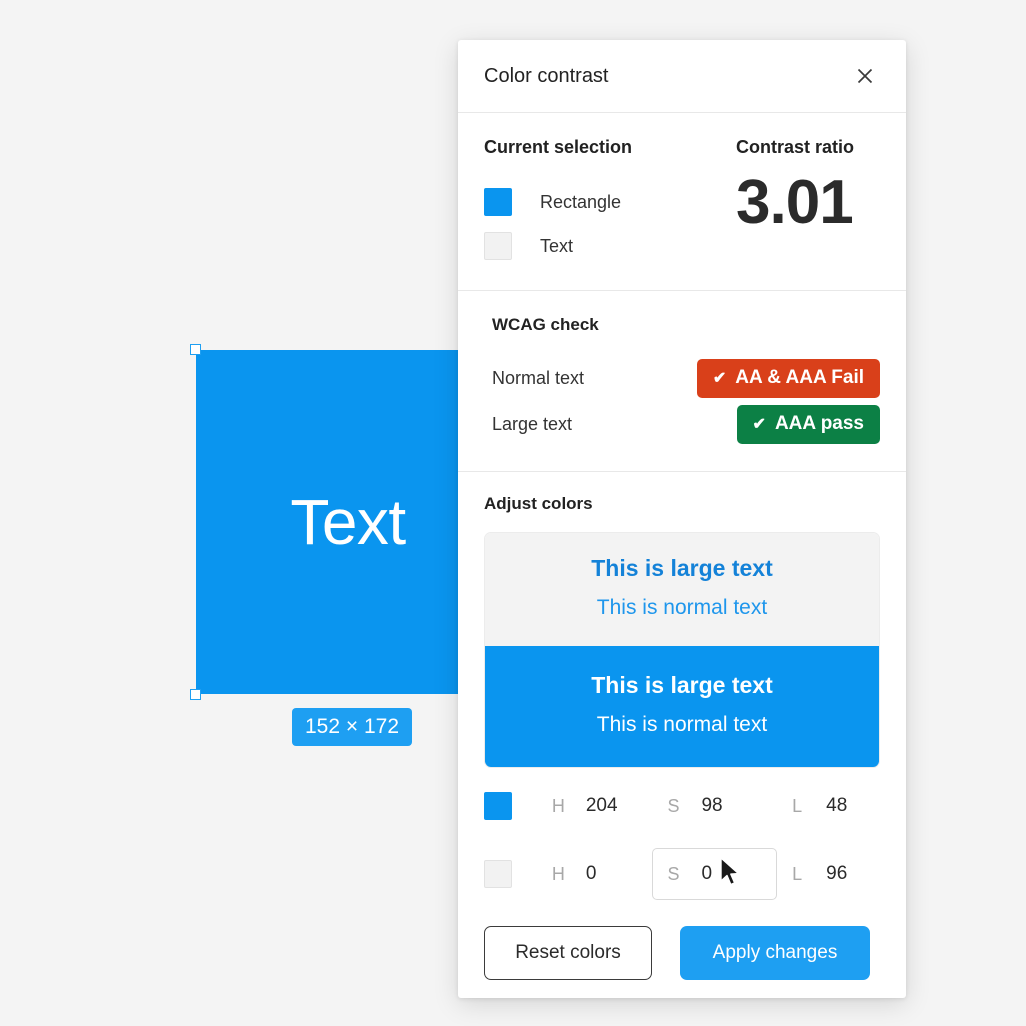 The width and height of the screenshot is (1026, 1026). Describe the element at coordinates (682, 706) in the screenshot. I see `preview-pane-dark: This is large text This is normal text` at that location.